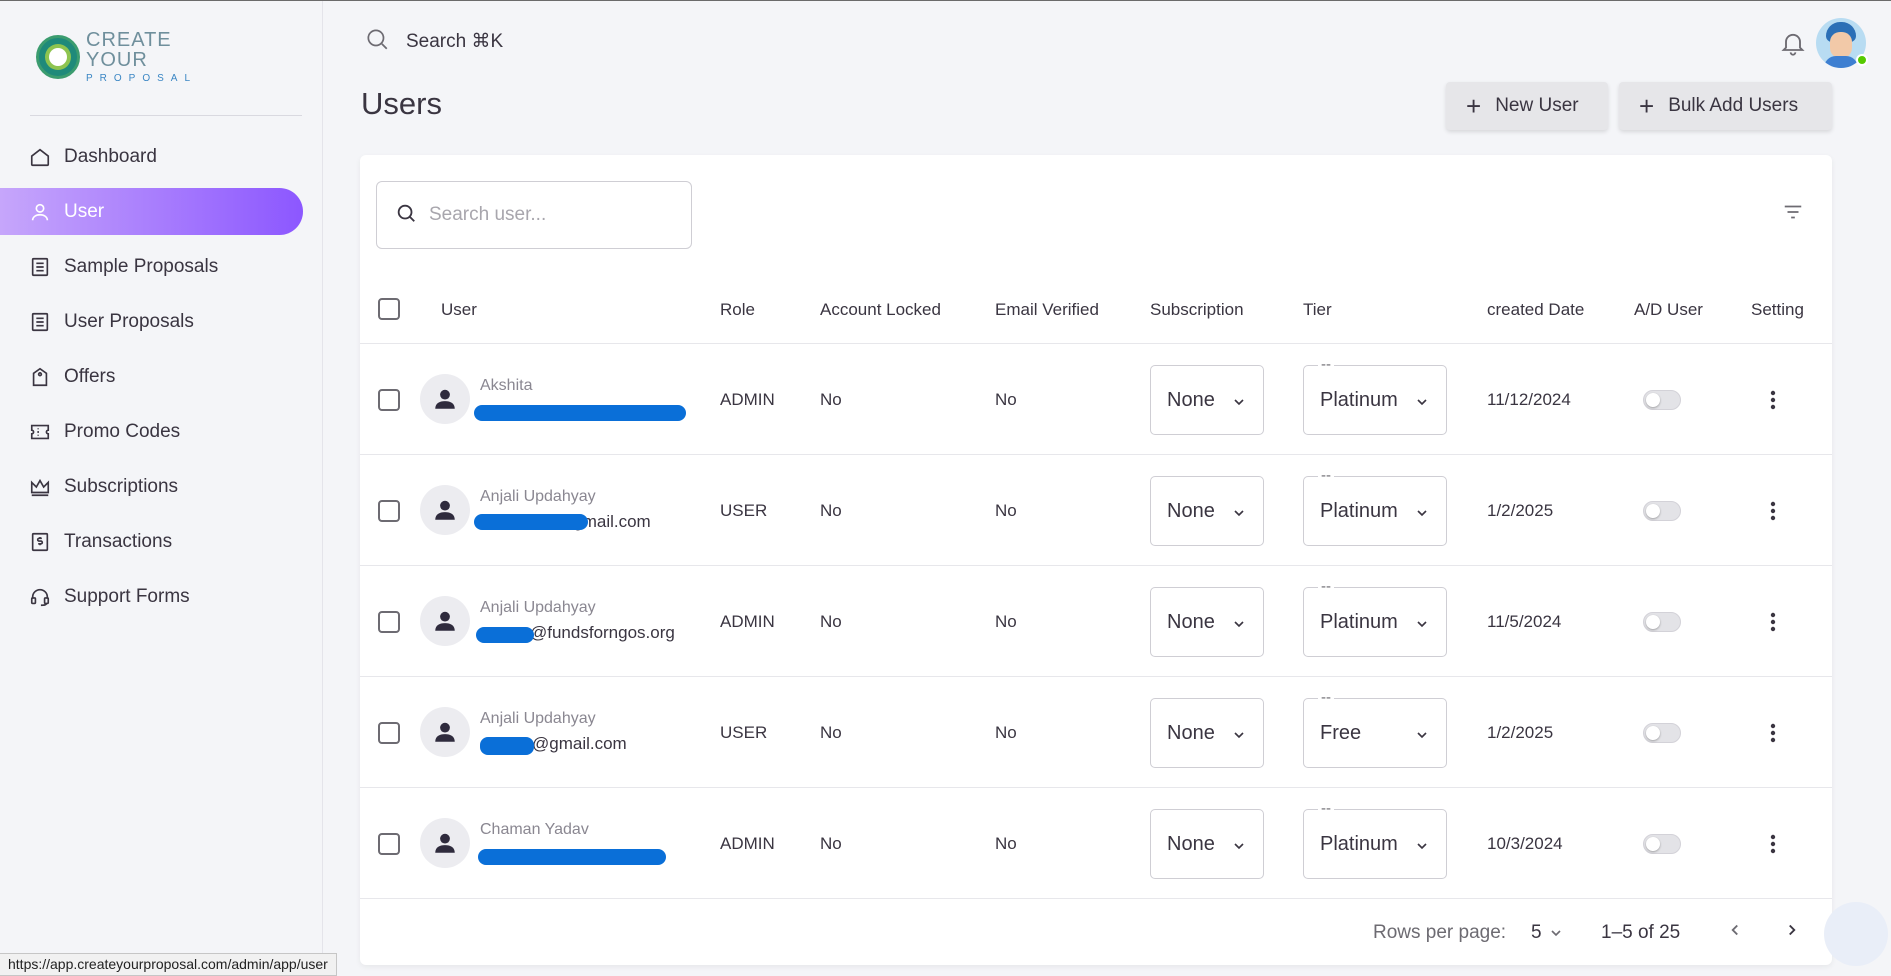 The height and width of the screenshot is (976, 1891). I want to click on email-verified-value: No, so click(1006, 510).